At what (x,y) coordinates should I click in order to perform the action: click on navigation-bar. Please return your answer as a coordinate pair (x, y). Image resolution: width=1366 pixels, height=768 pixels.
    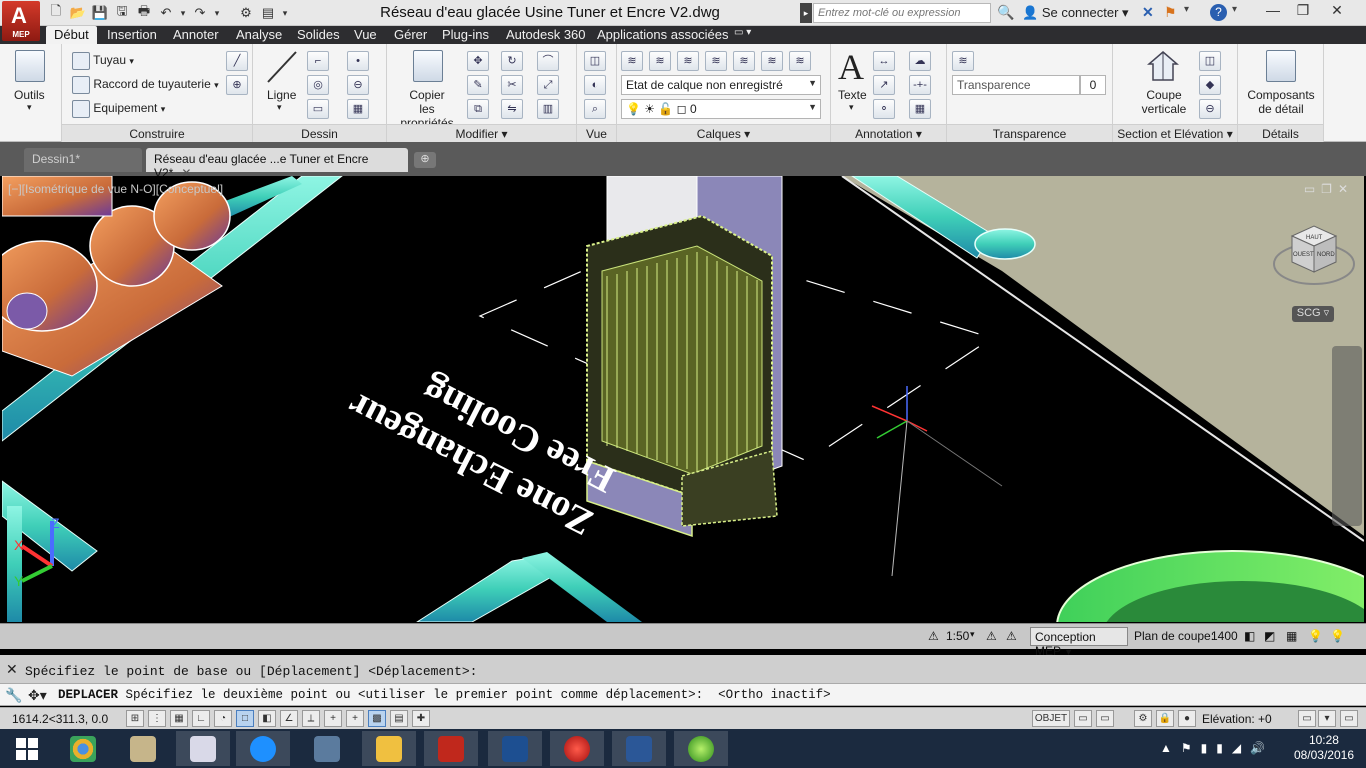
    Looking at the image, I should click on (1347, 436).